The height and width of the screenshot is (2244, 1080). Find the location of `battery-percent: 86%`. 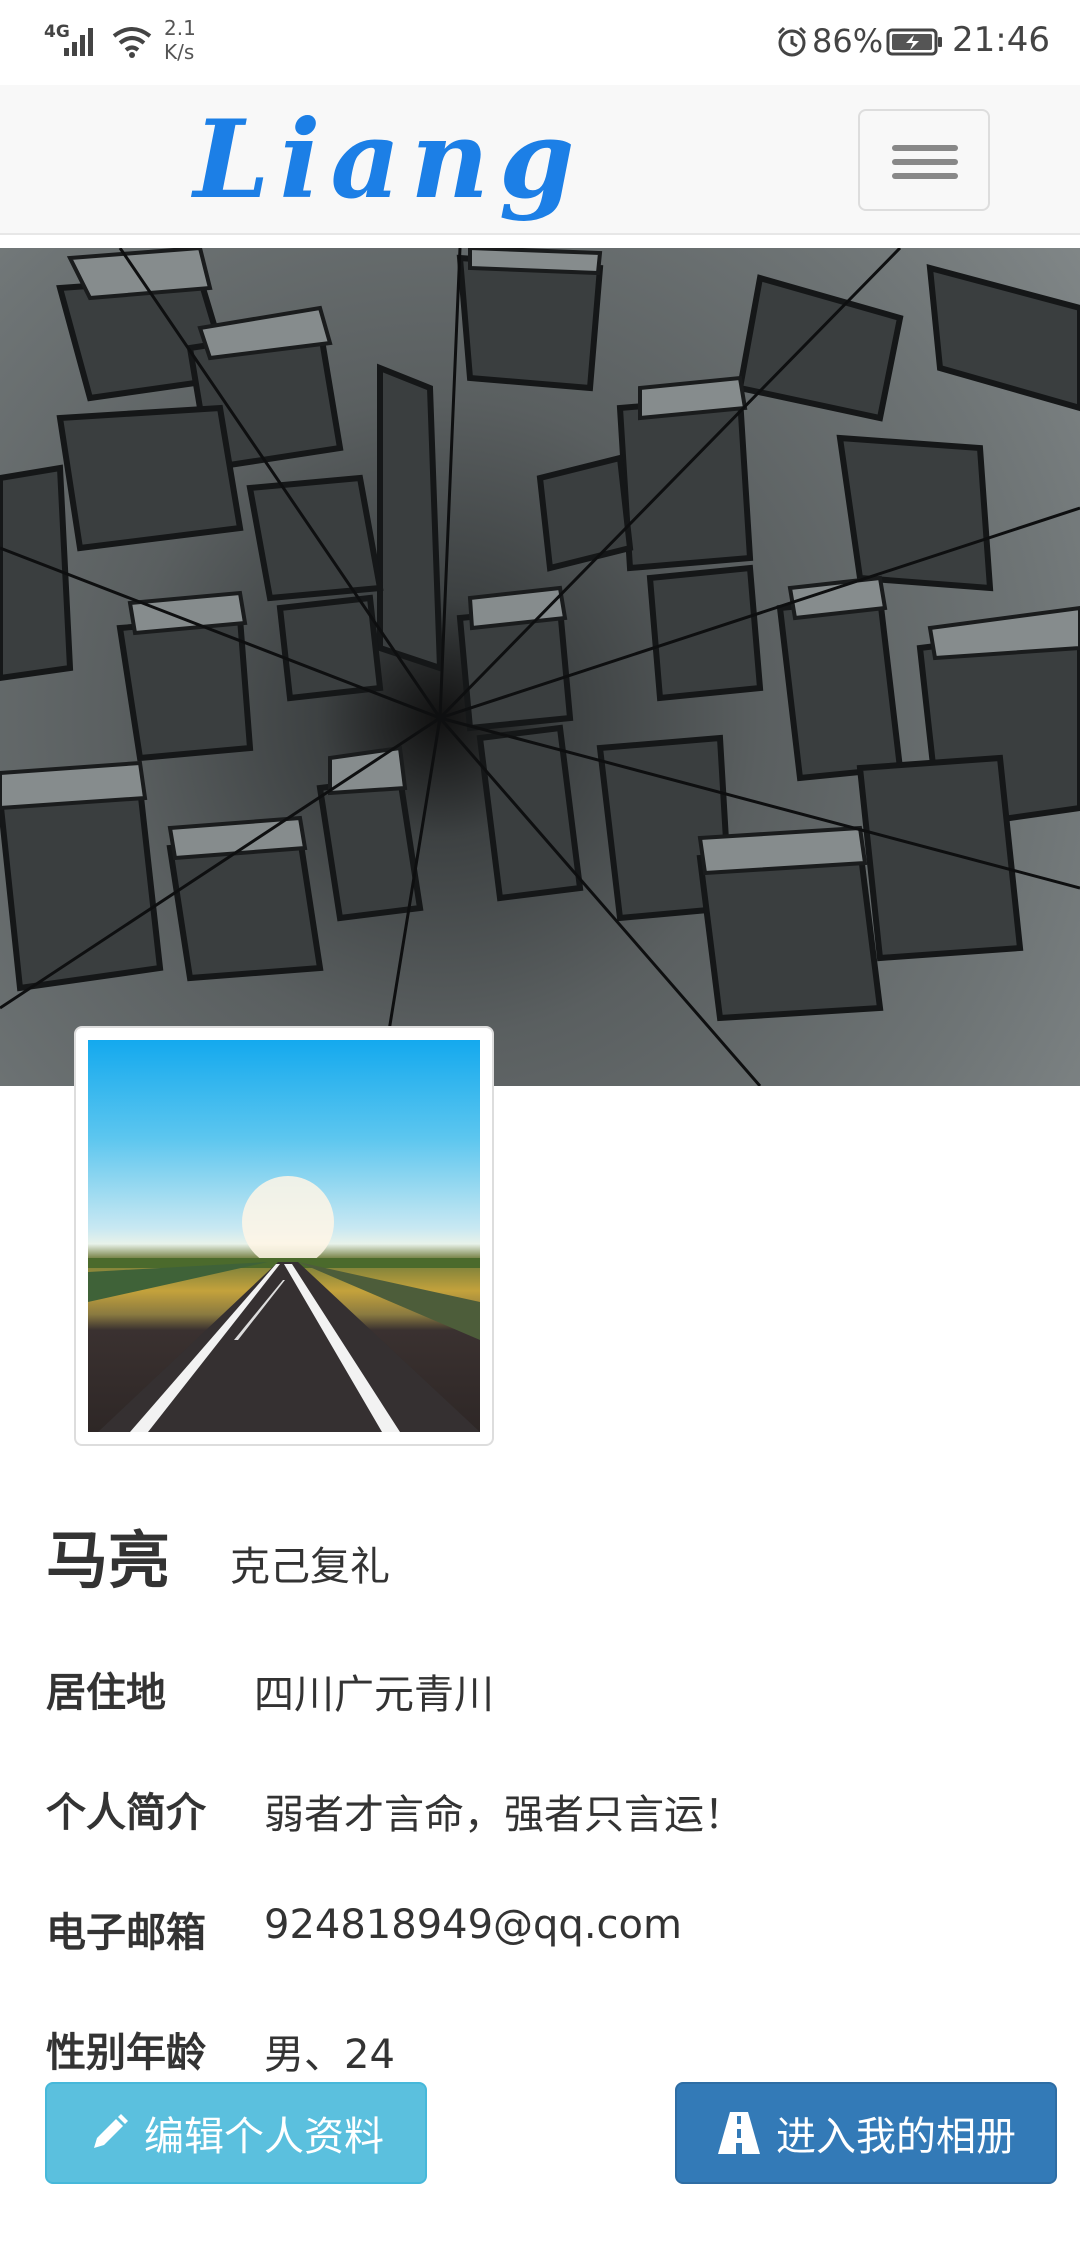

battery-percent: 86% is located at coordinates (848, 41).